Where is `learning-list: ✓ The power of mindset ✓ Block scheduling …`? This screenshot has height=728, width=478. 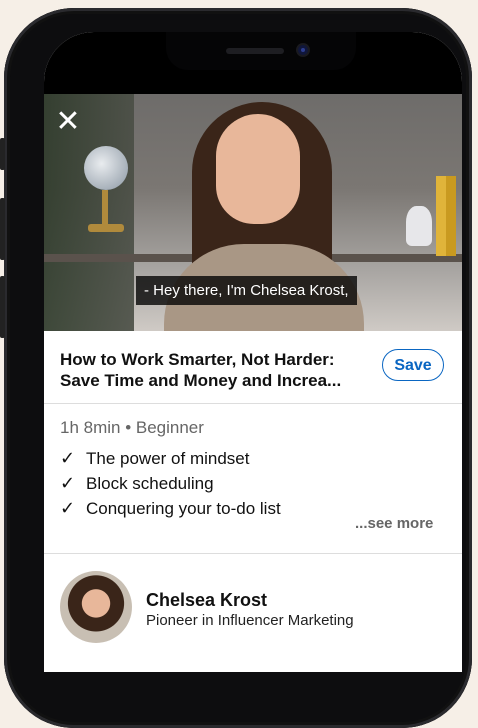
learning-list: ✓ The power of mindset ✓ Block scheduling … is located at coordinates (170, 483).